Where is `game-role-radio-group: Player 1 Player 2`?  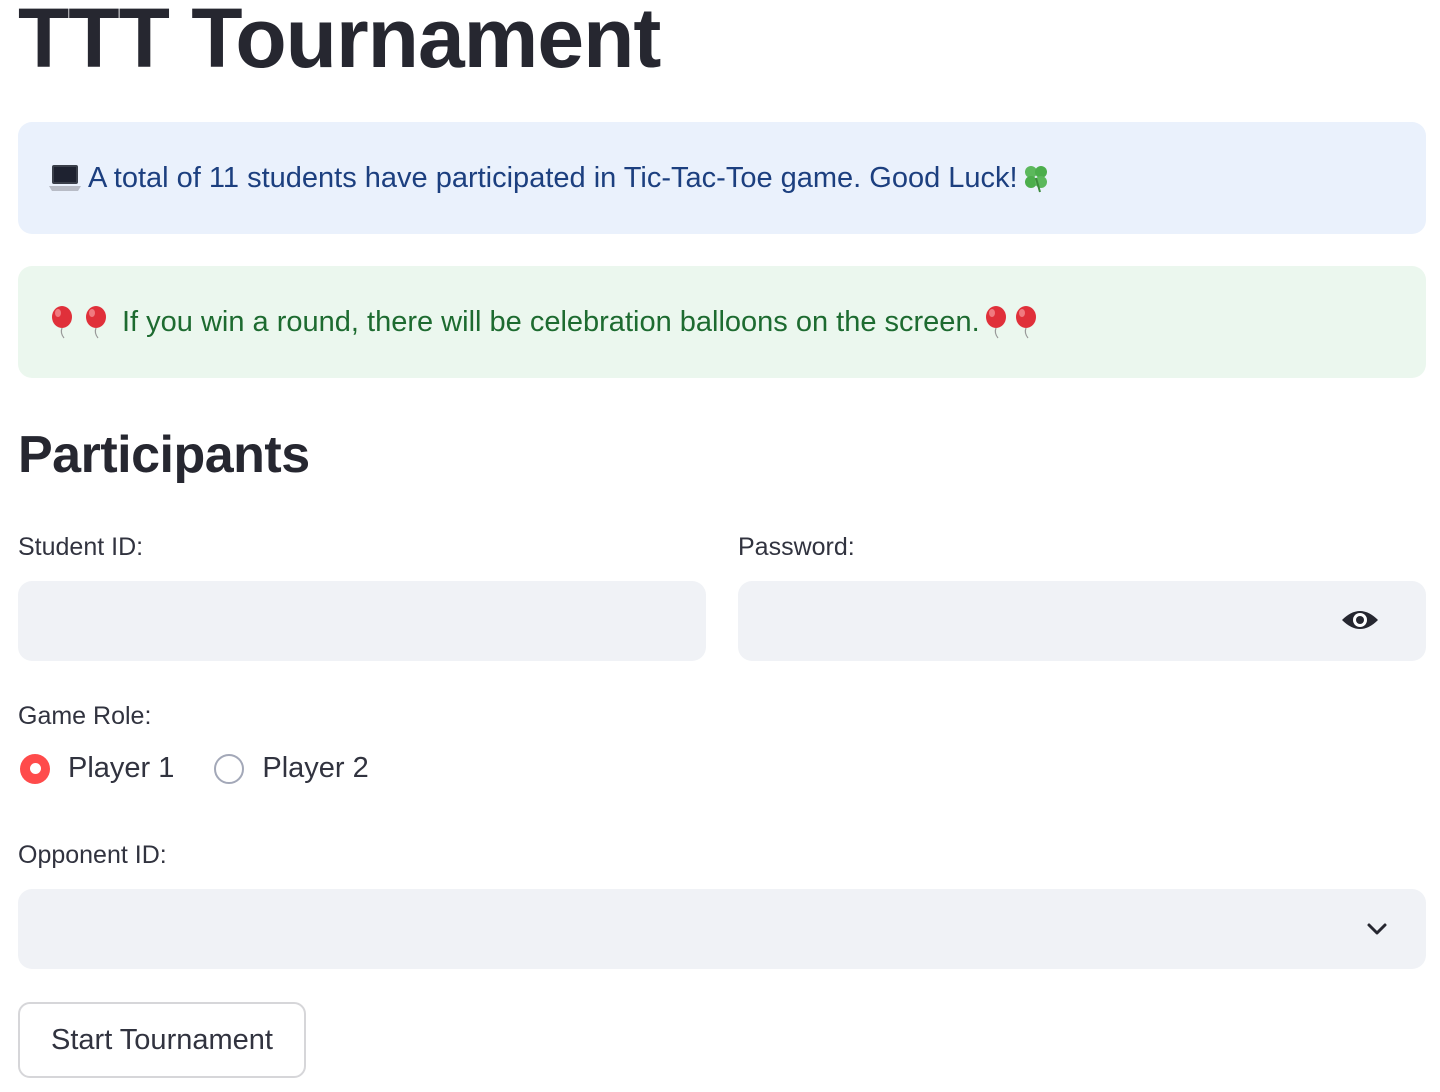
game-role-radio-group: Player 1 Player 2 is located at coordinates (214, 768).